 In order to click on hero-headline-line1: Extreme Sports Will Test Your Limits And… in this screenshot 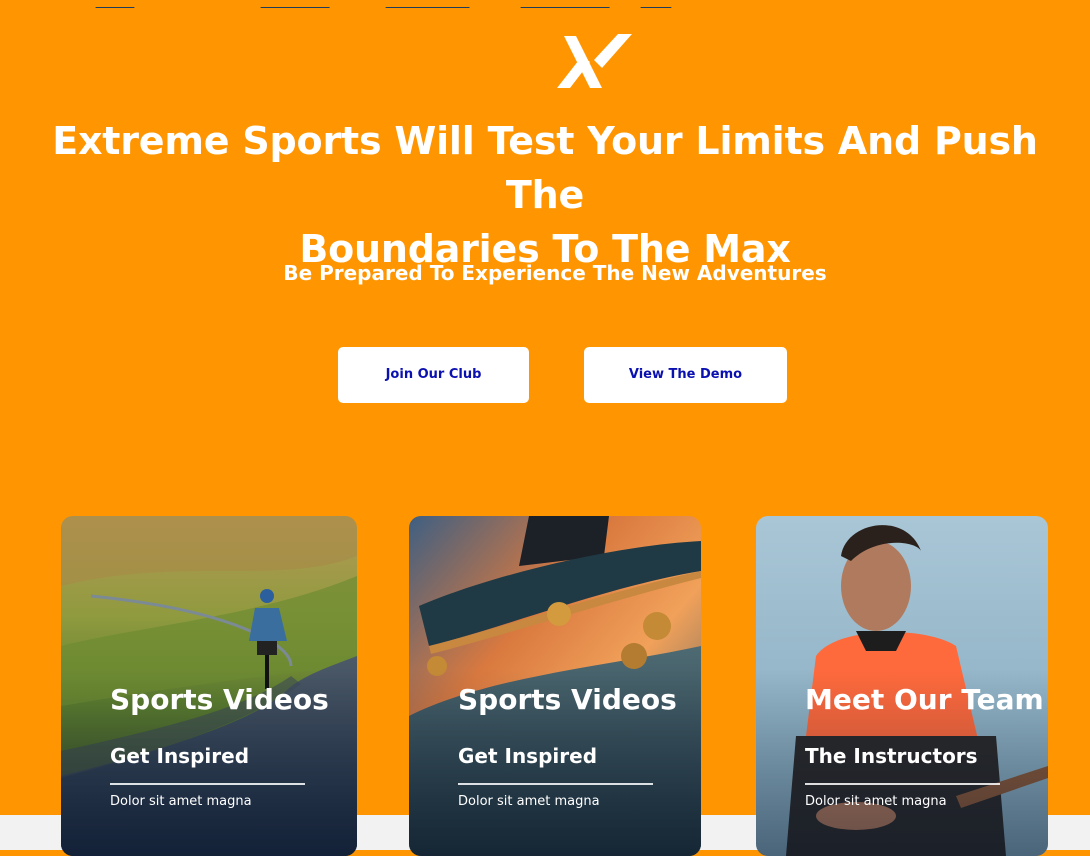, I will do `click(545, 168)`.